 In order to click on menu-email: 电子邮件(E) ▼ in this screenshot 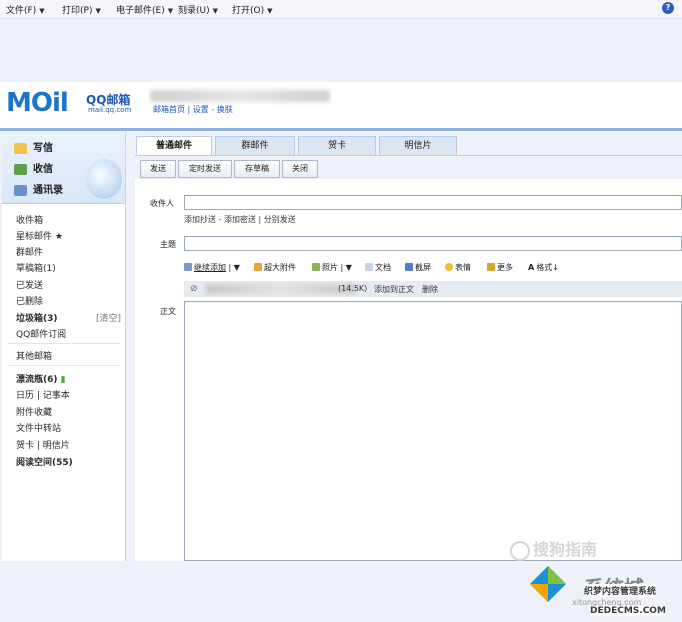, I will do `click(144, 9)`.